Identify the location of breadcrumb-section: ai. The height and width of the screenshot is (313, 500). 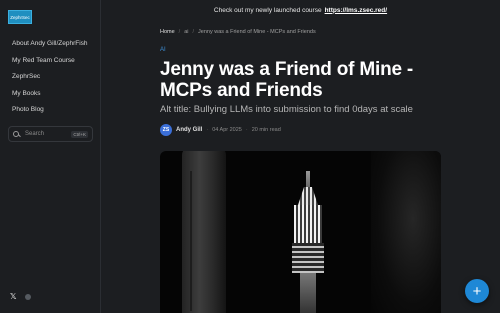
(186, 32).